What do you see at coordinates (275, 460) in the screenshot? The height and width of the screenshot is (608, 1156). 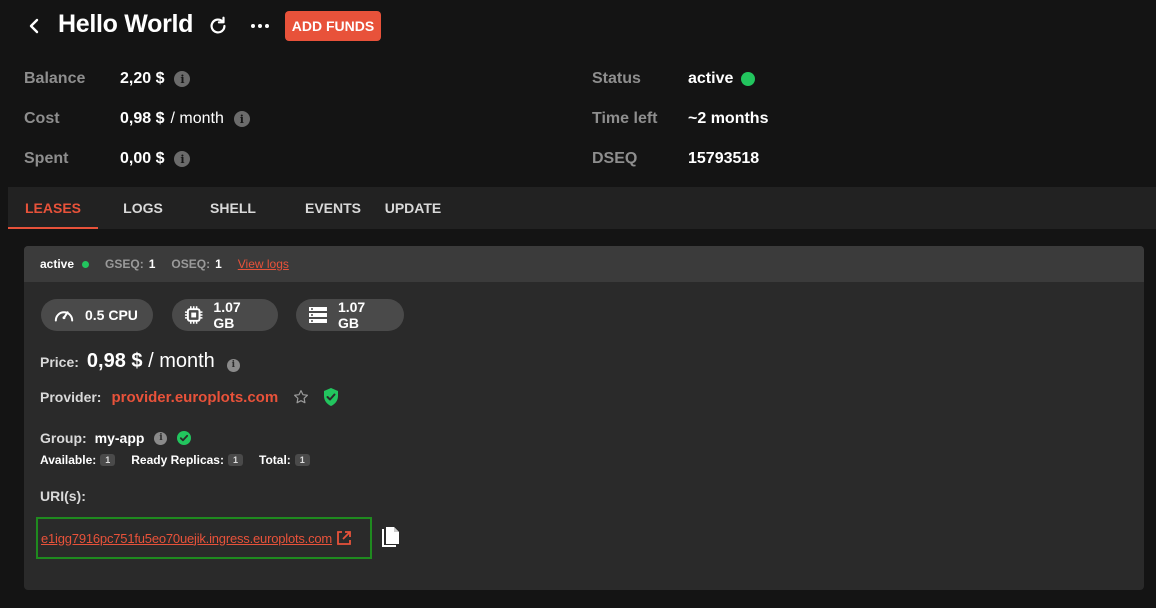 I see `total-label: Total:` at bounding box center [275, 460].